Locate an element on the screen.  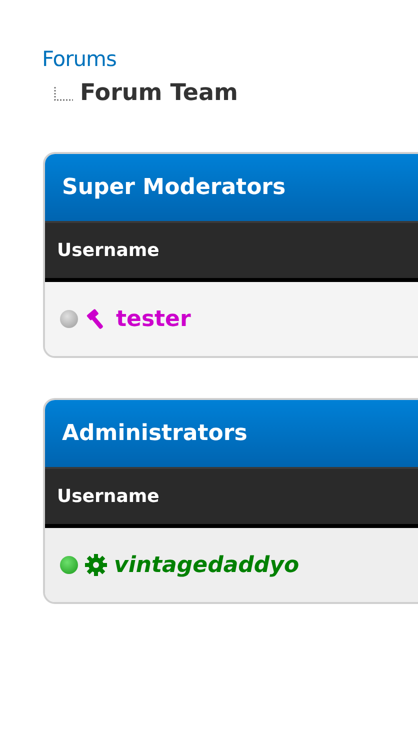
gear-icon is located at coordinates (96, 565).